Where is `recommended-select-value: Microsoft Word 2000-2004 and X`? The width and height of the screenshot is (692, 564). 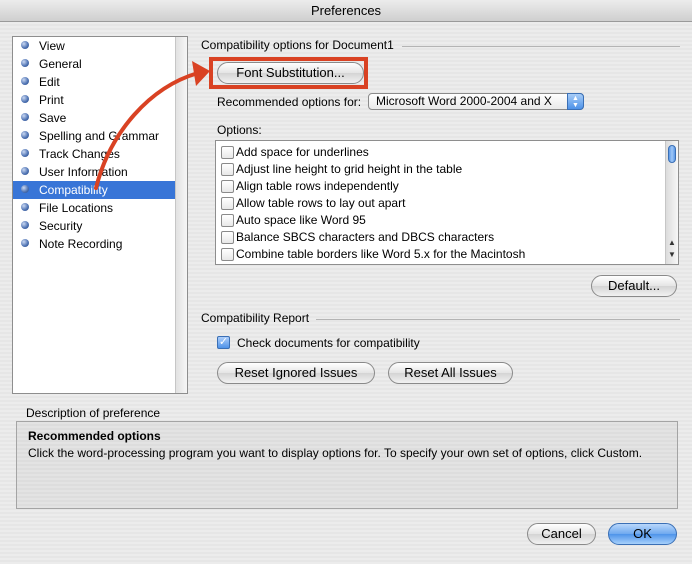 recommended-select-value: Microsoft Word 2000-2004 and X is located at coordinates (464, 101).